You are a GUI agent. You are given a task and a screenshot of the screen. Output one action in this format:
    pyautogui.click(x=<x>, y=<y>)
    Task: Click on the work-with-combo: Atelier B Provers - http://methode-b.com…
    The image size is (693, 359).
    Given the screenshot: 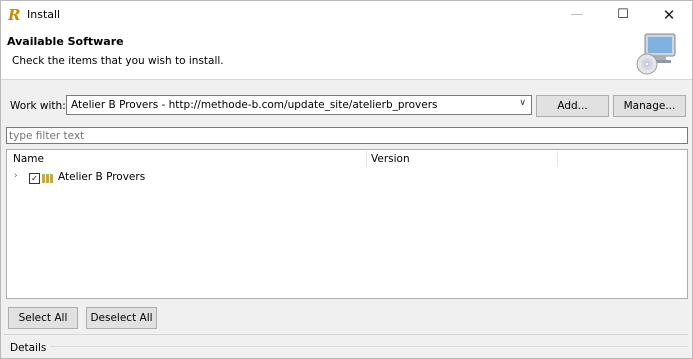 What is the action you would take?
    pyautogui.click(x=299, y=105)
    